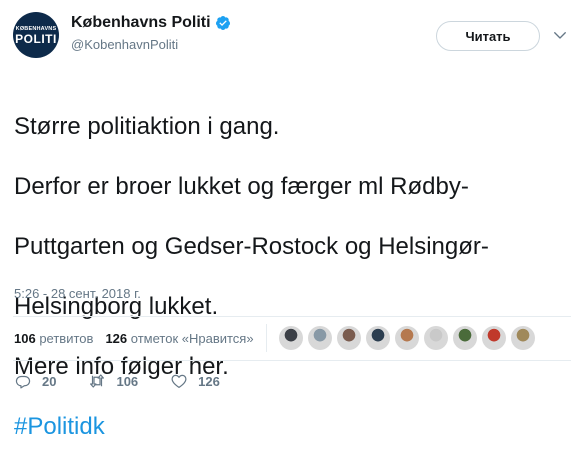 The height and width of the screenshot is (472, 584). I want to click on hashtag-link: #Politidk, so click(293, 427).